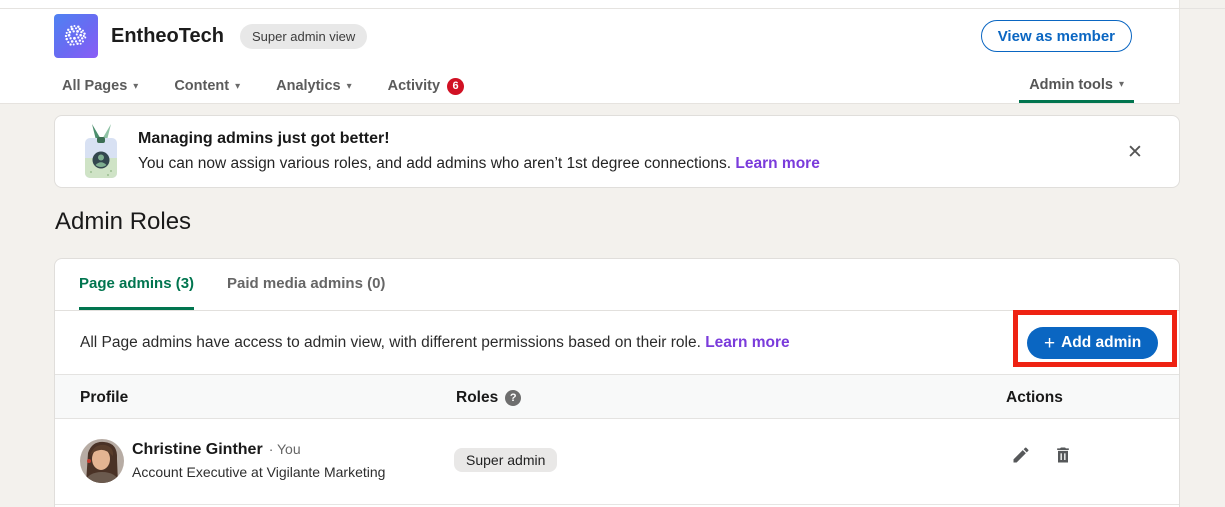 The width and height of the screenshot is (1225, 507). I want to click on page-section-title: Admin Roles, so click(123, 221).